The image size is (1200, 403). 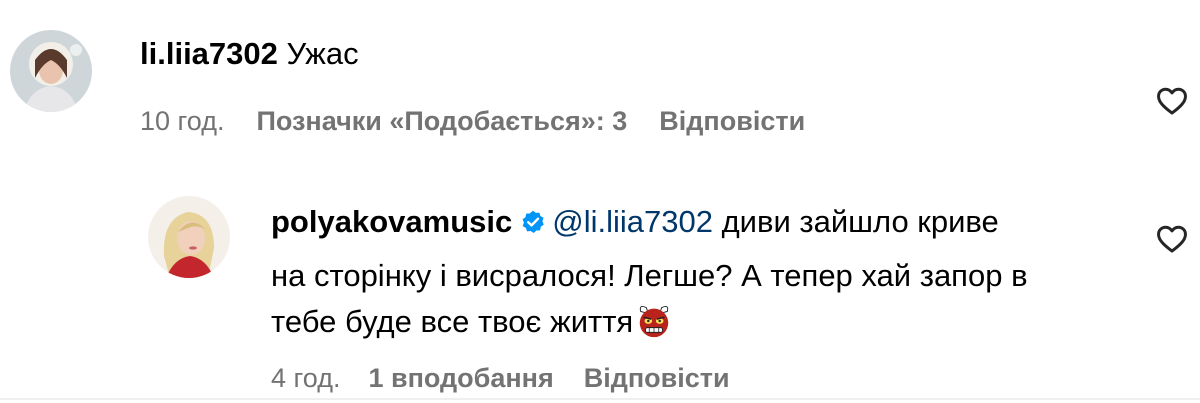 What do you see at coordinates (533, 222) in the screenshot?
I see `verified-badge-icon` at bounding box center [533, 222].